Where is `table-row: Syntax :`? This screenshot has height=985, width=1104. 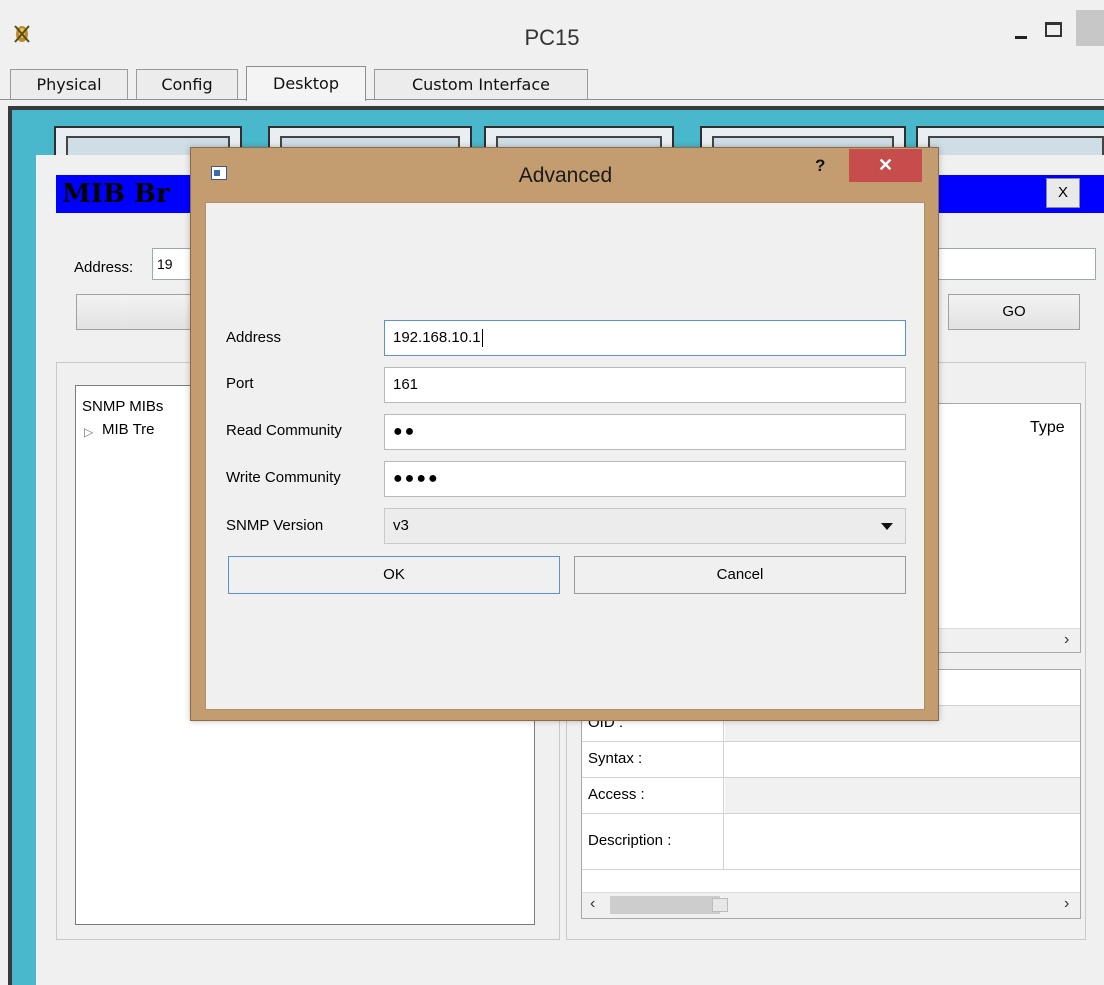
table-row: Syntax : is located at coordinates (831, 760).